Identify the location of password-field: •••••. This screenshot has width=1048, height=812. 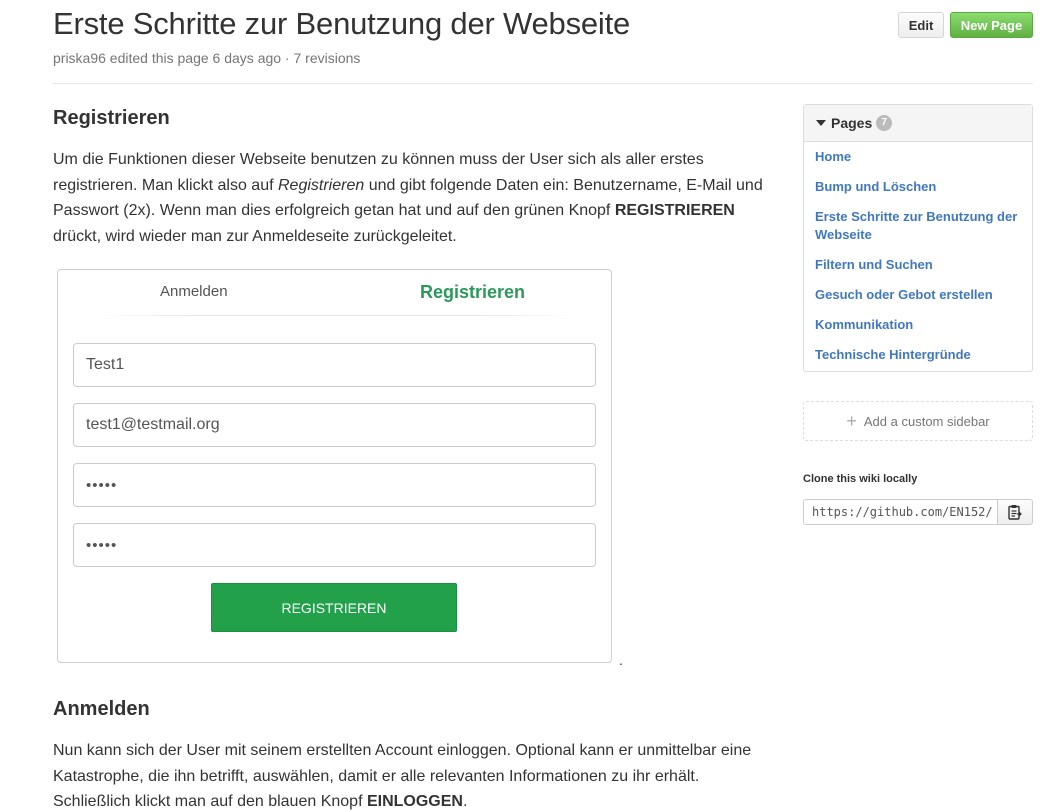
(334, 485).